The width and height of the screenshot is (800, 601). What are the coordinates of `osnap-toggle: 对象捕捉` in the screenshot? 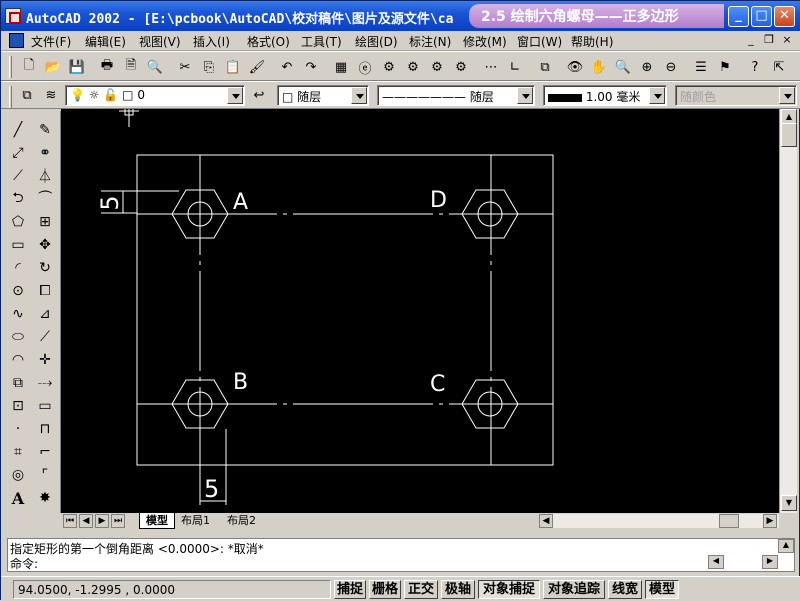 It's located at (509, 589).